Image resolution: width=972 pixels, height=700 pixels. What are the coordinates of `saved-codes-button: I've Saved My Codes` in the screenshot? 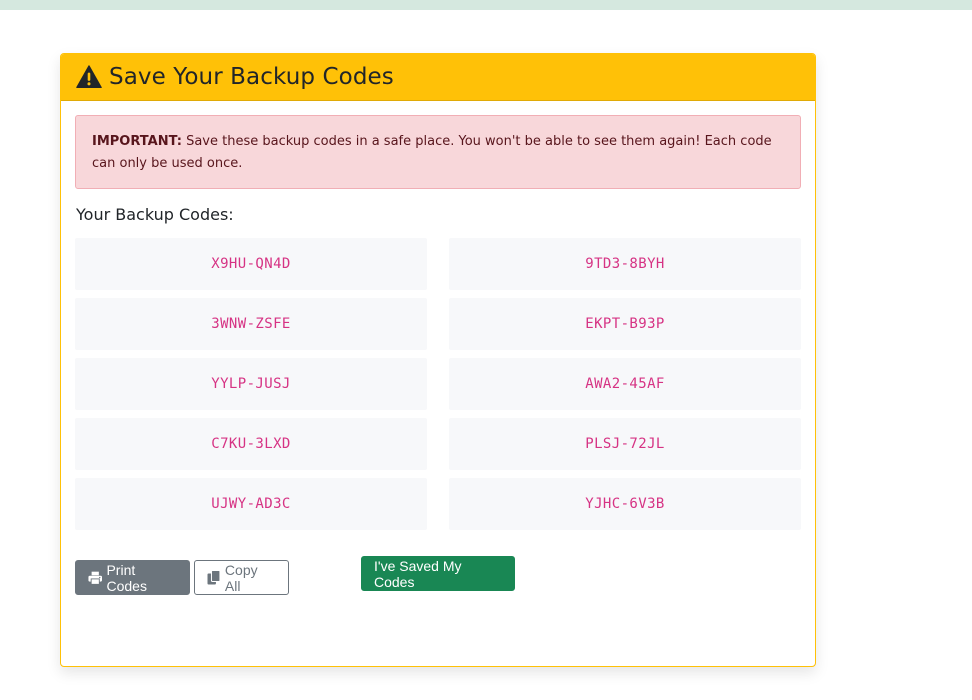 It's located at (438, 573).